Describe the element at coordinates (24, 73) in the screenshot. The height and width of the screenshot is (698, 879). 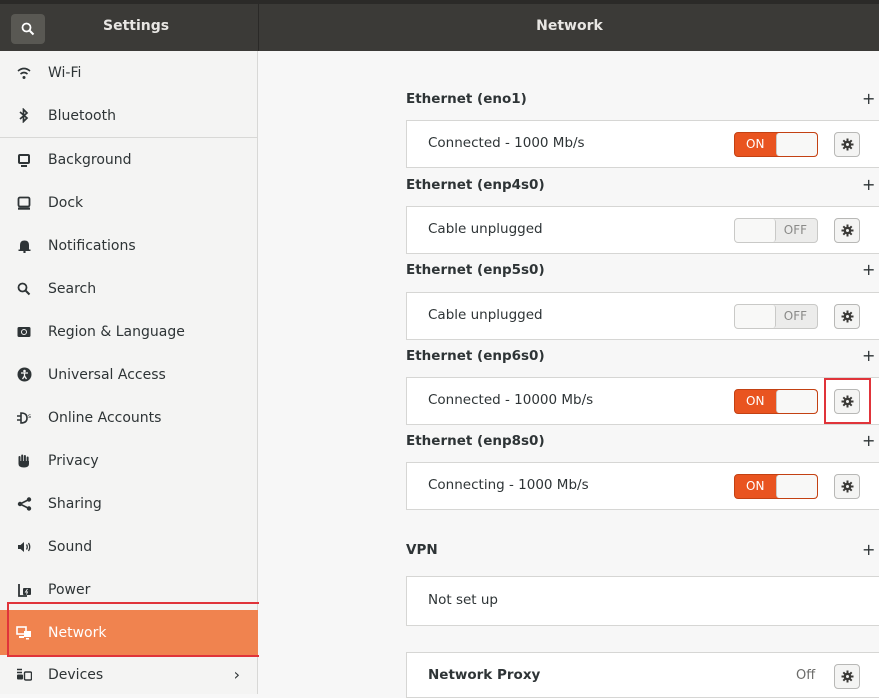
I see `wifi-icon` at that location.